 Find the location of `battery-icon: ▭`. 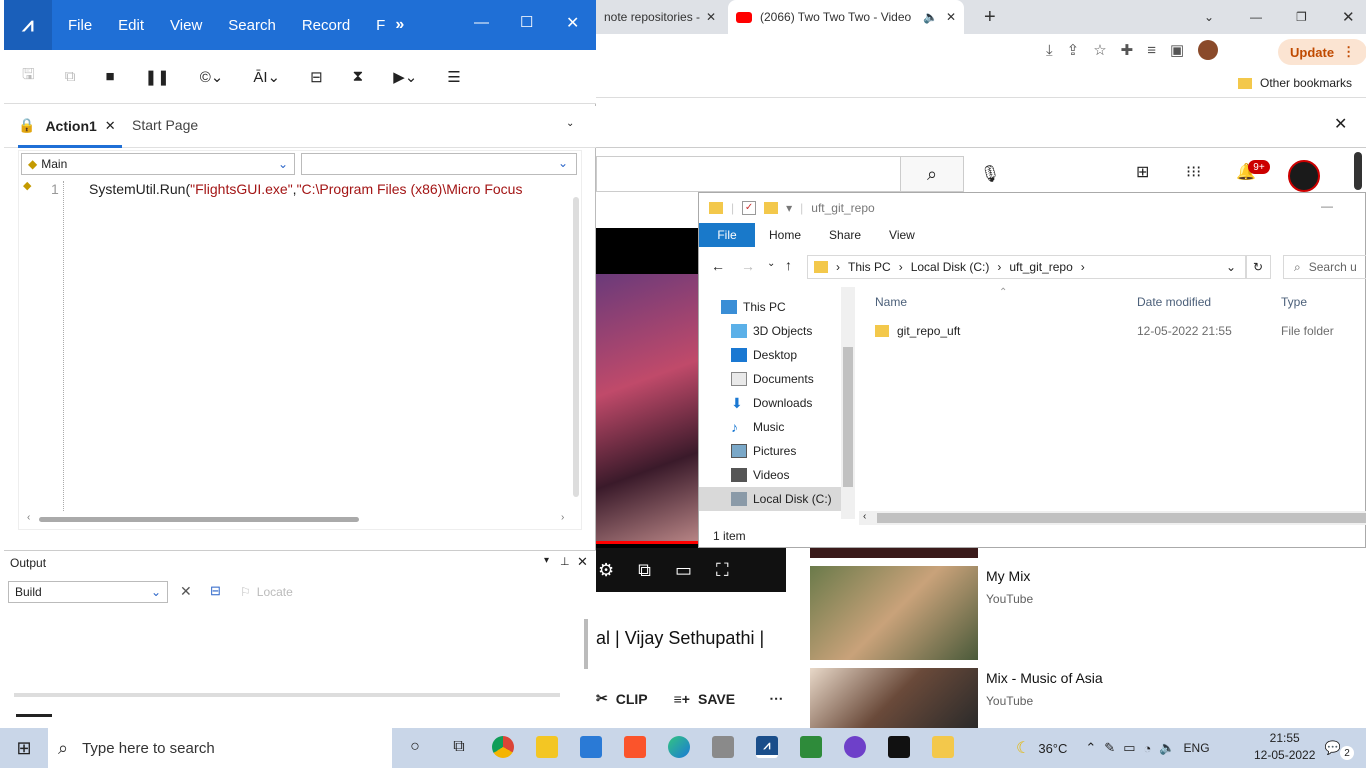

battery-icon: ▭ is located at coordinates (1129, 748).